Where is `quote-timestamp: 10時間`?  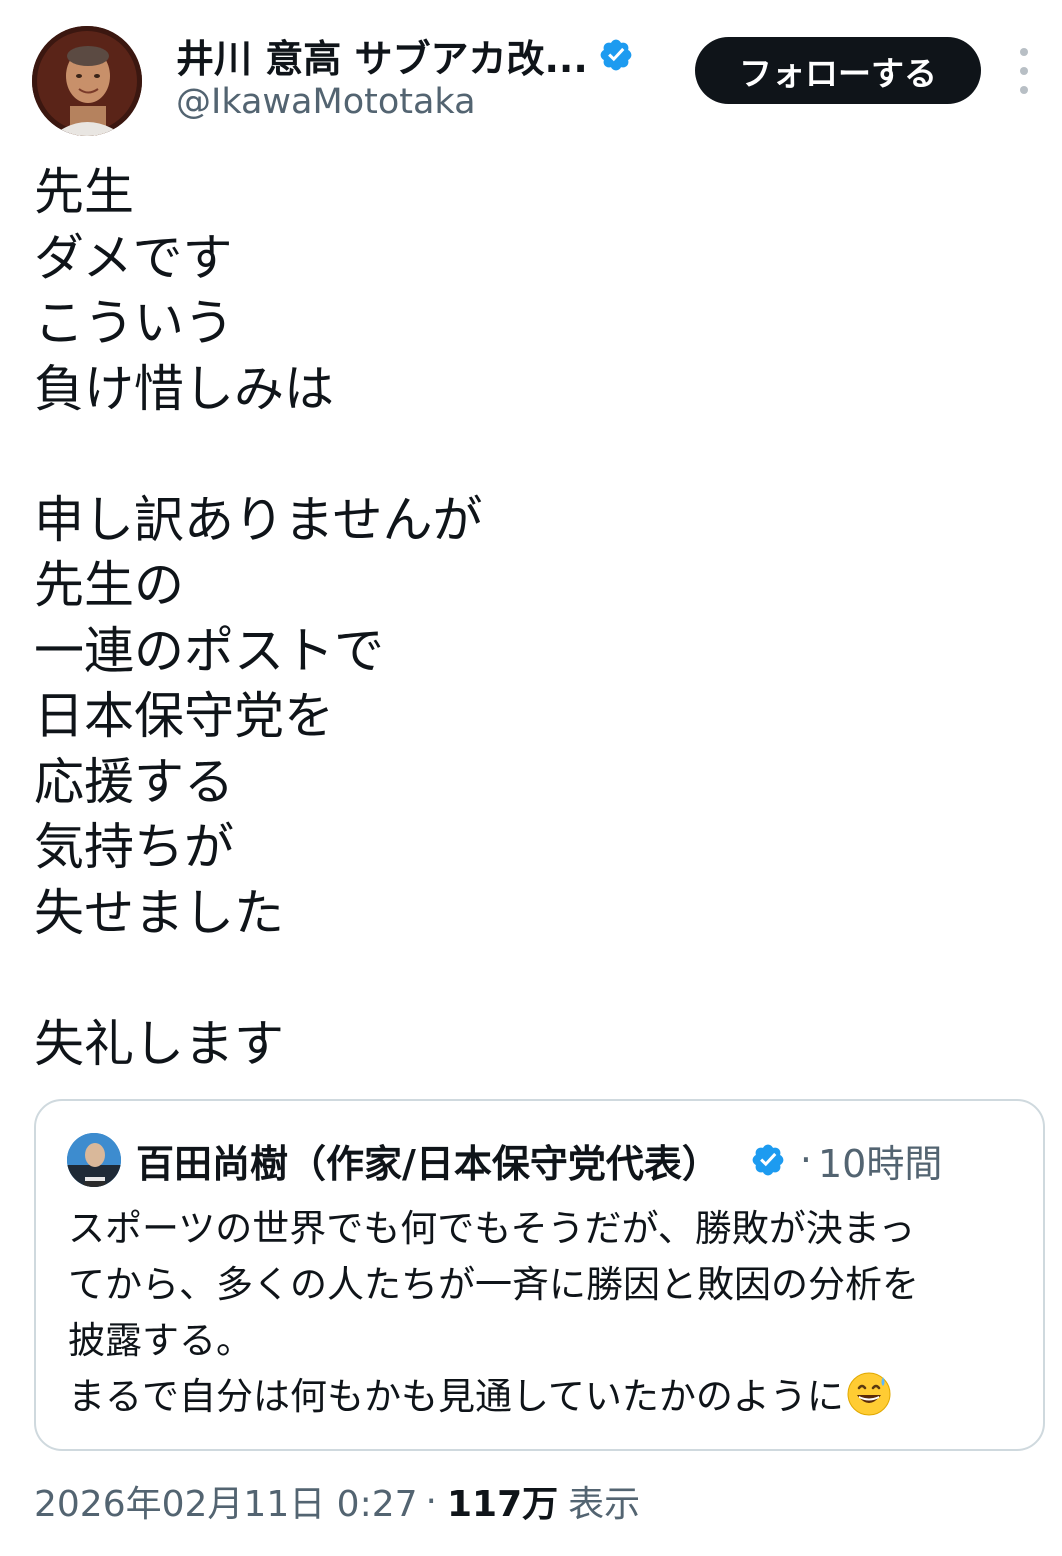 quote-timestamp: 10時間 is located at coordinates (880, 1160).